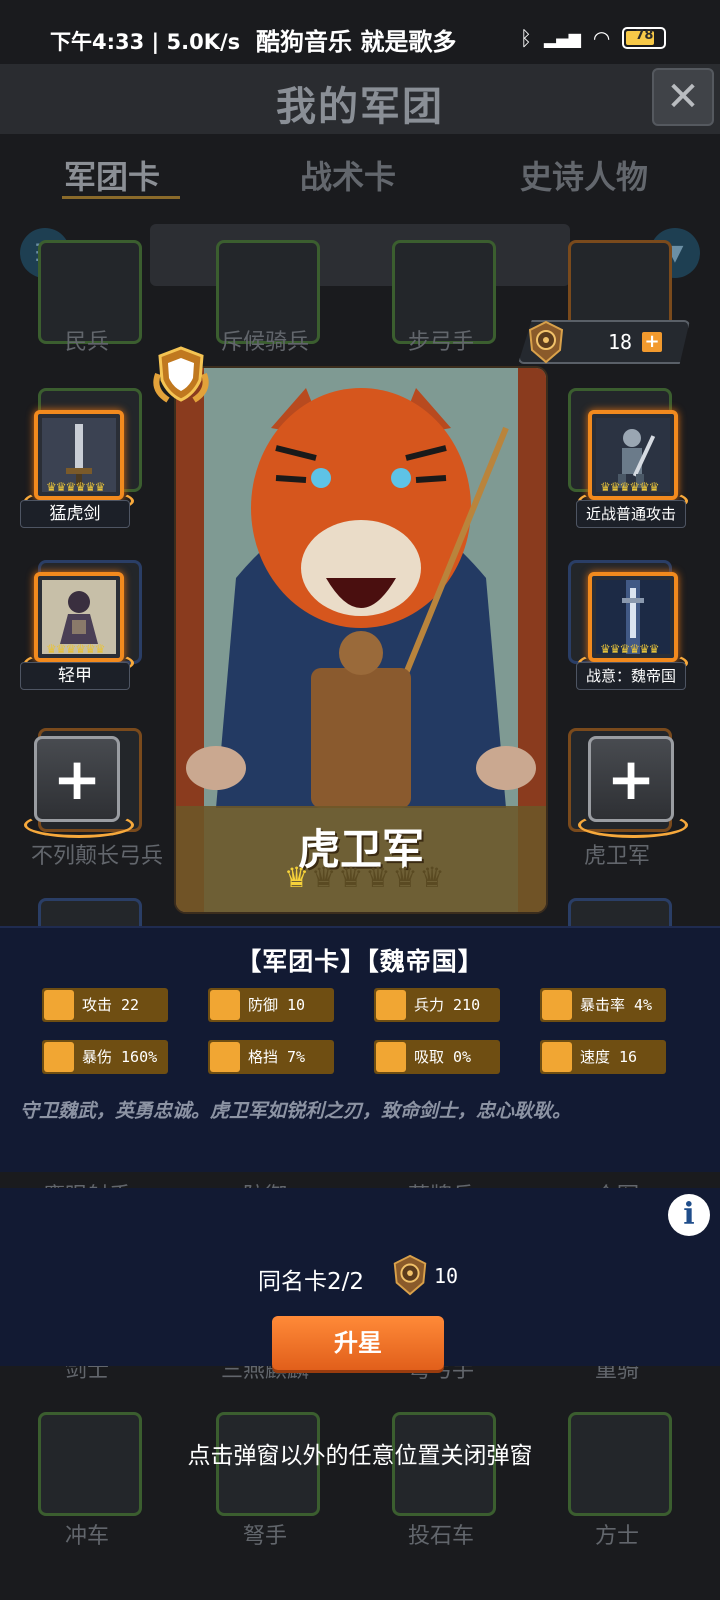 The height and width of the screenshot is (1600, 720). I want to click on tab-bar: 军团卡 战术卡 史诗人物, so click(360, 180).